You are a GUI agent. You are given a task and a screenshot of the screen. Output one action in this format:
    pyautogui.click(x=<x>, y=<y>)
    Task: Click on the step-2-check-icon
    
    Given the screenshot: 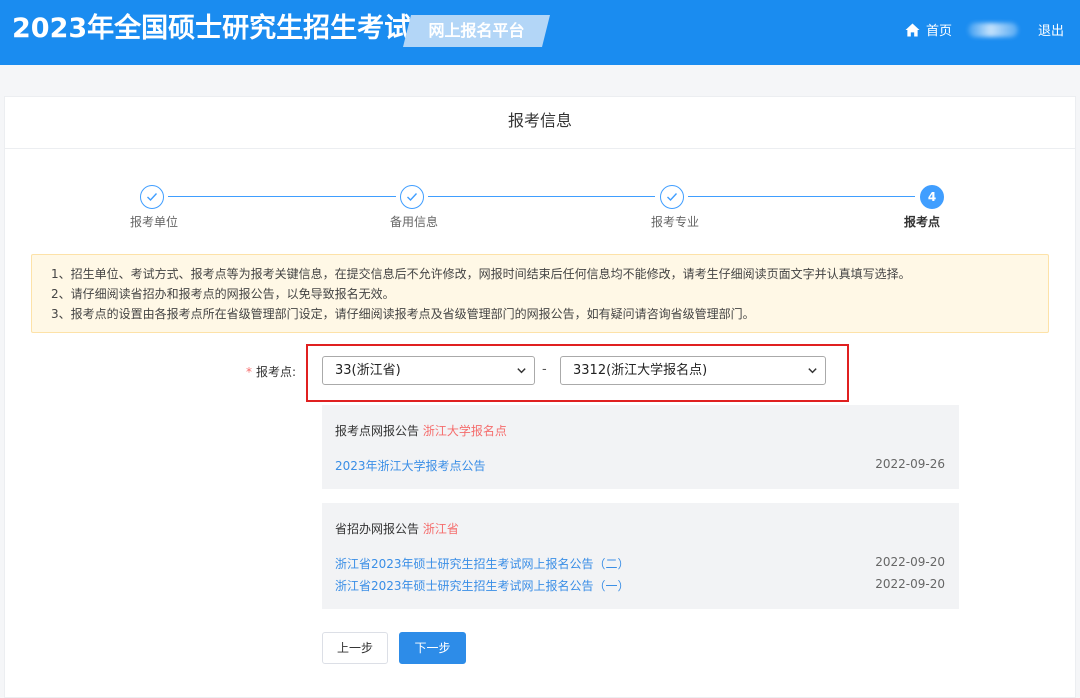 What is the action you would take?
    pyautogui.click(x=412, y=197)
    